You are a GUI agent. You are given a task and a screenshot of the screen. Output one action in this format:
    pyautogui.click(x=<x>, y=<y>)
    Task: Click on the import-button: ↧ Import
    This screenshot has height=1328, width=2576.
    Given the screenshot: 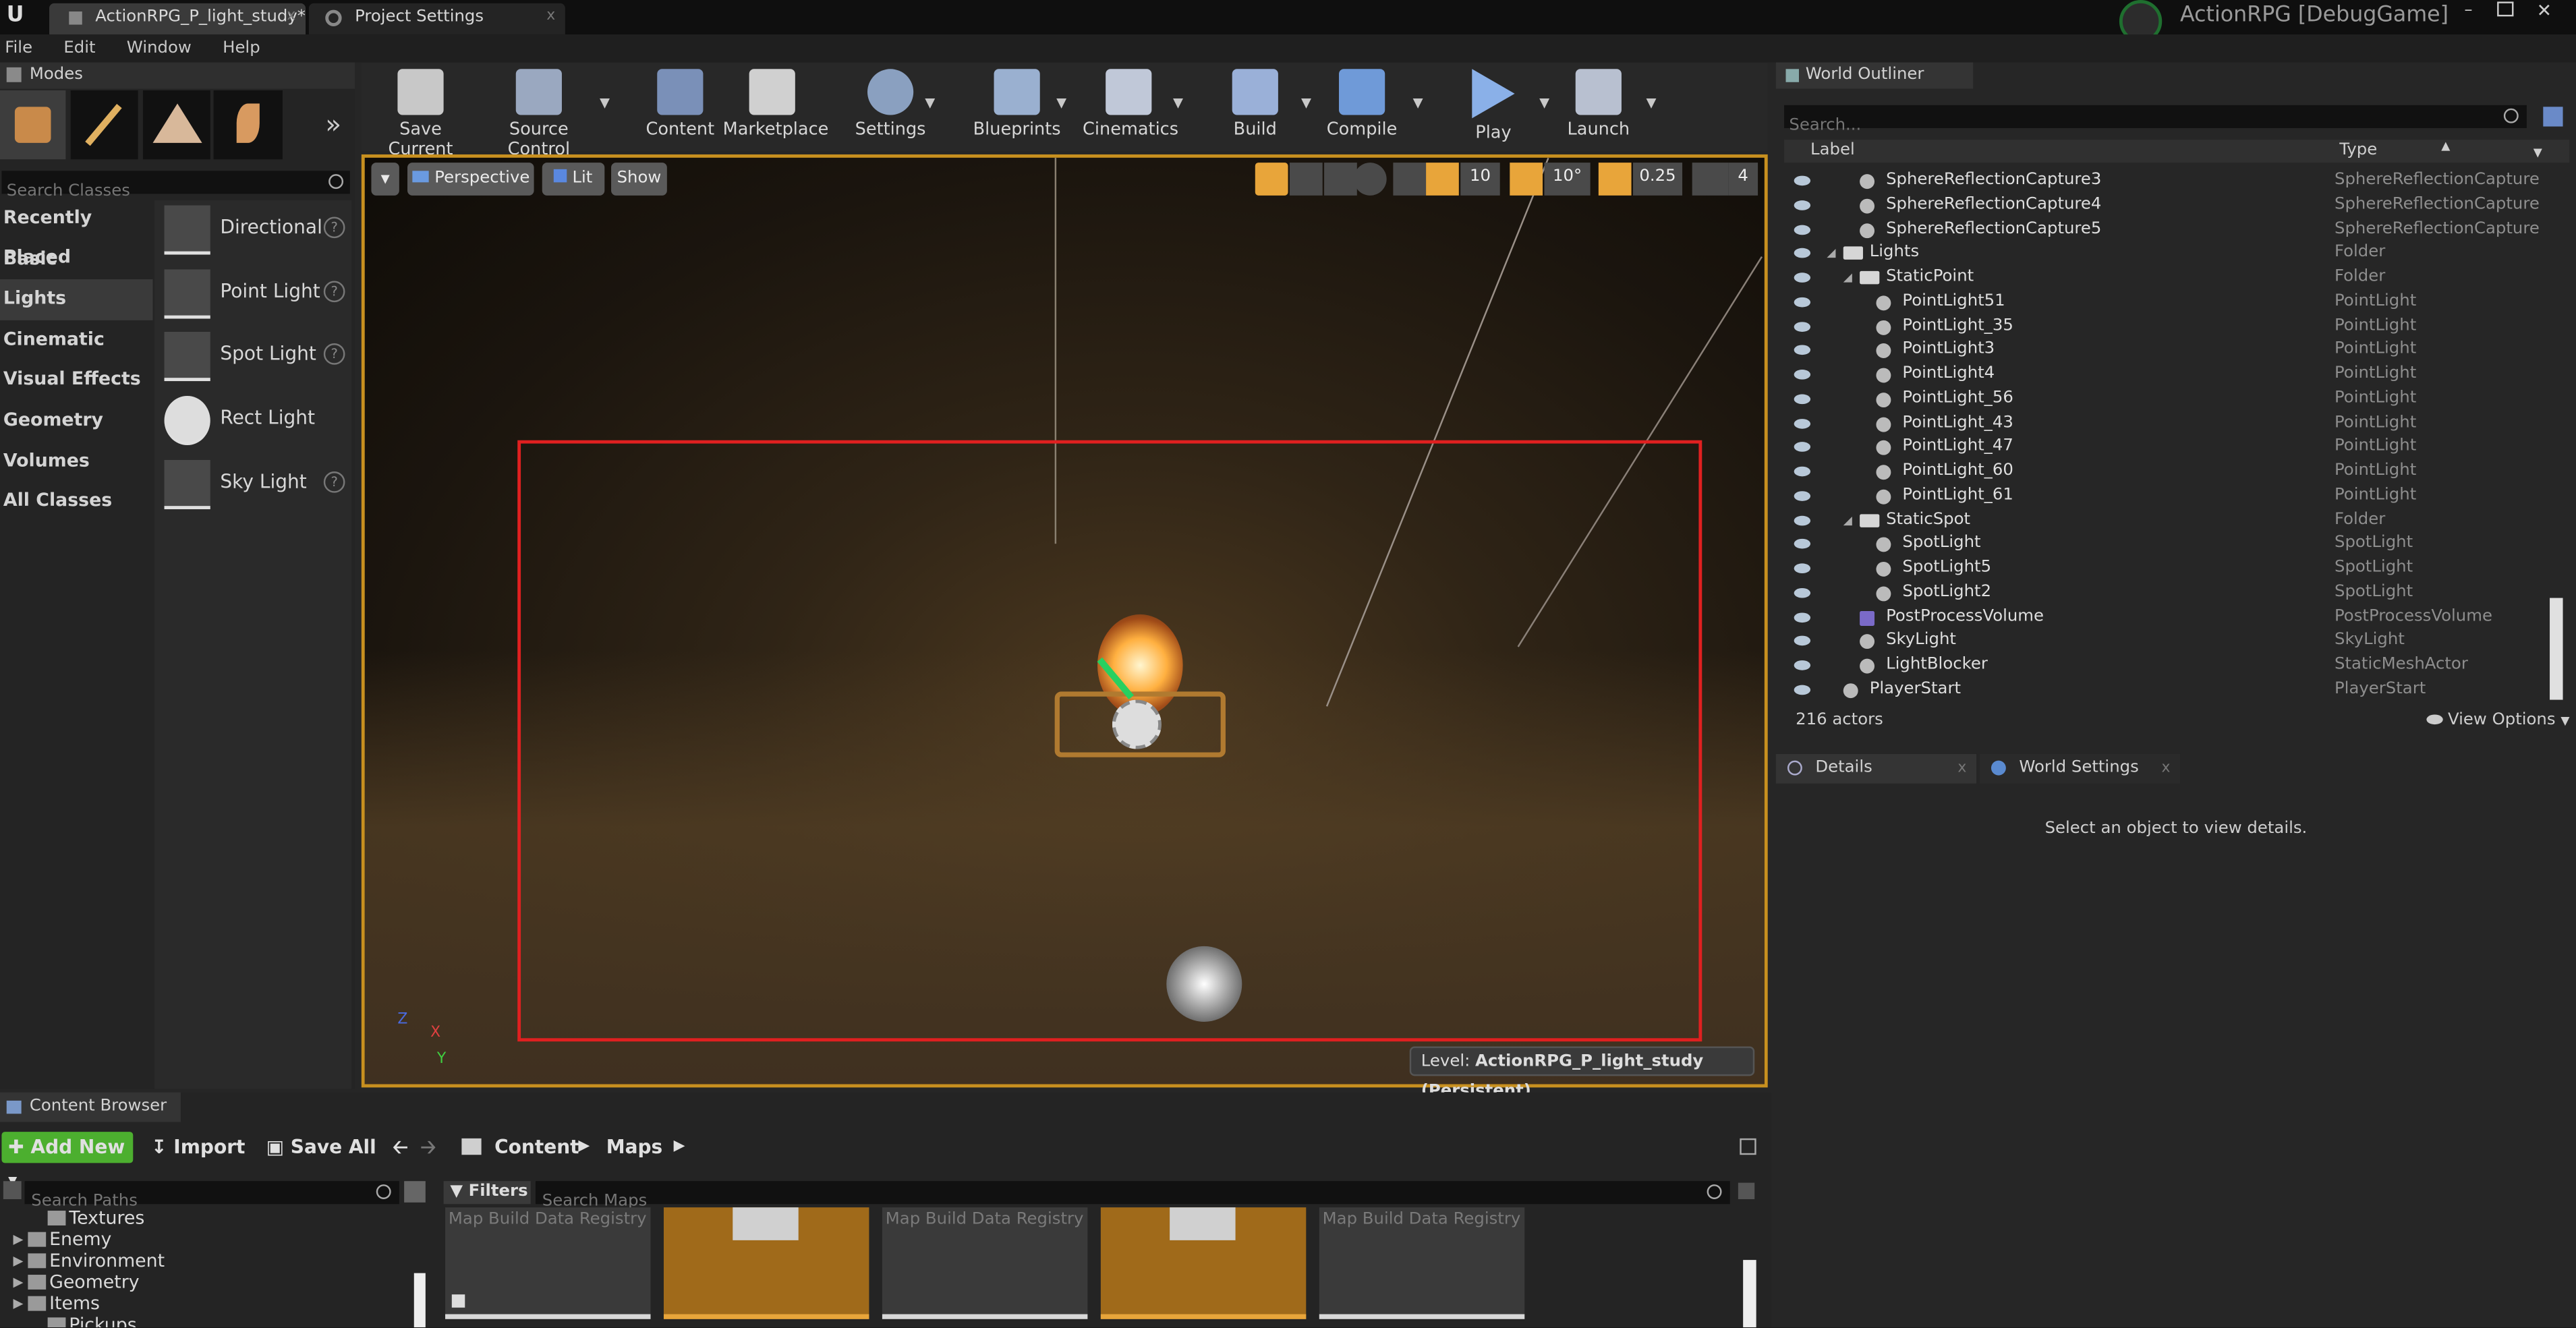 What is the action you would take?
    pyautogui.click(x=198, y=1147)
    